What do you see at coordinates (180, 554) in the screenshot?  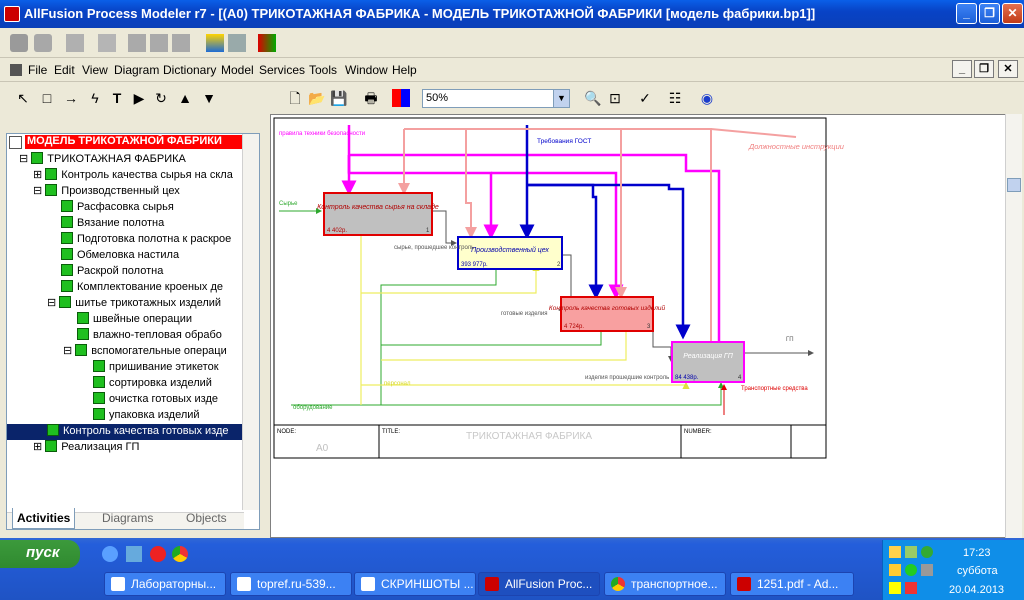 I see `chrome-icon` at bounding box center [180, 554].